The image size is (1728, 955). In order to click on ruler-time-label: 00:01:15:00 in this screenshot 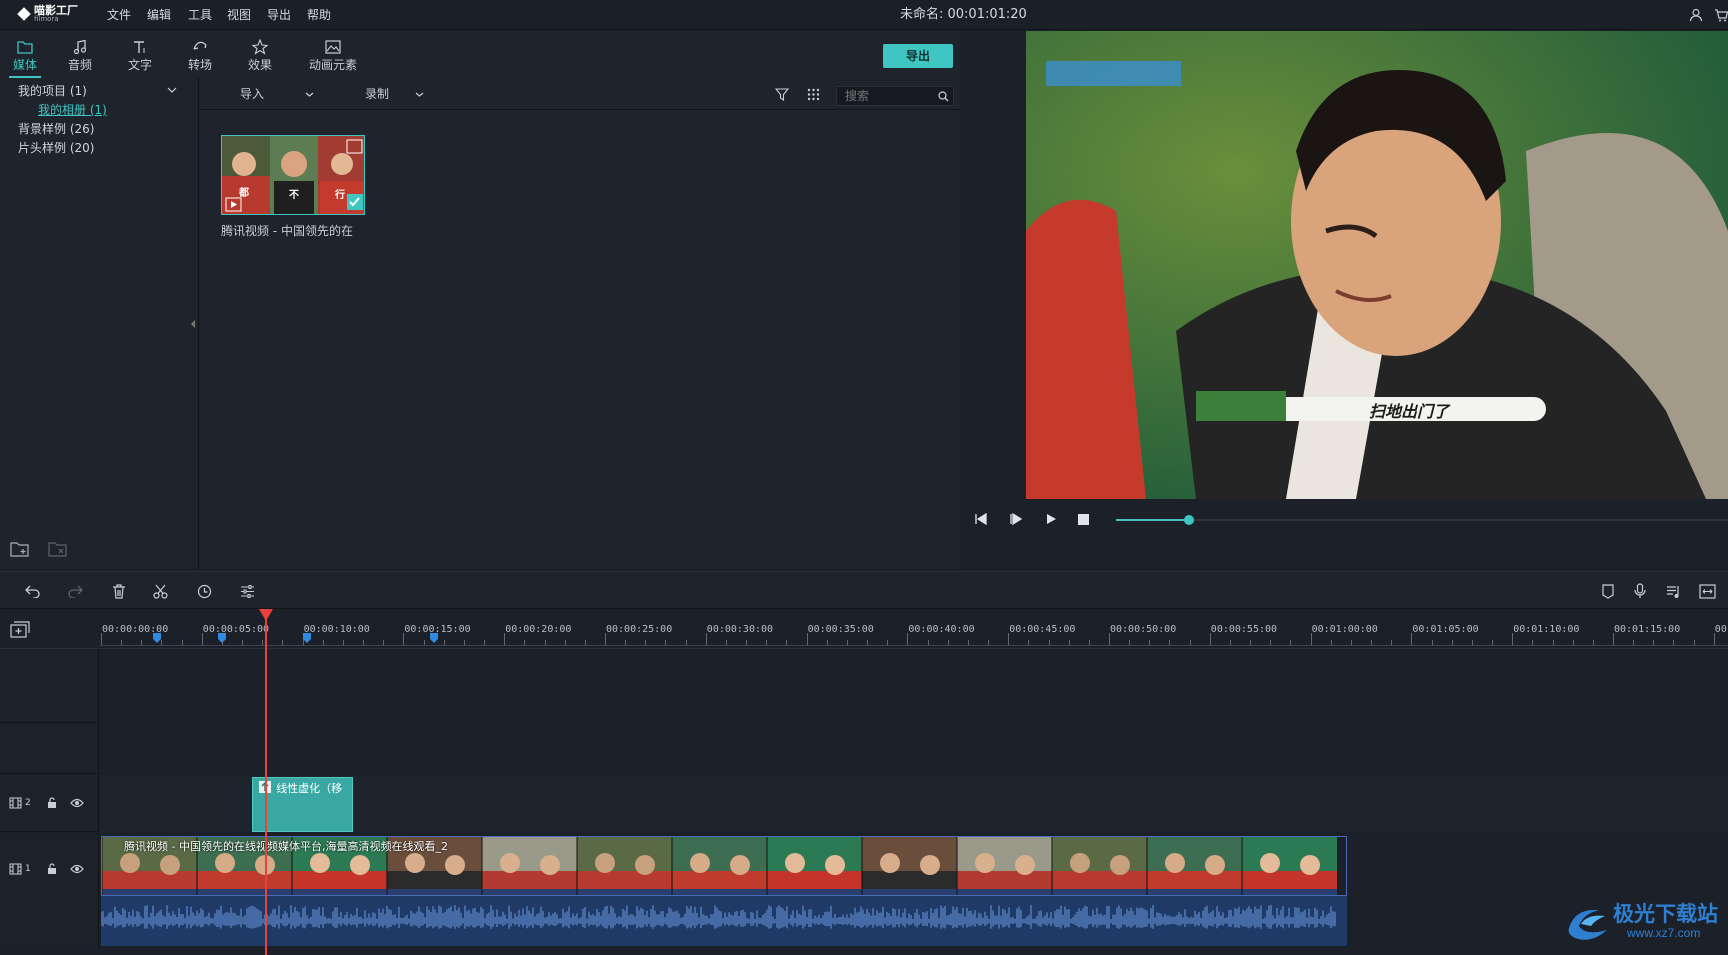, I will do `click(1647, 629)`.